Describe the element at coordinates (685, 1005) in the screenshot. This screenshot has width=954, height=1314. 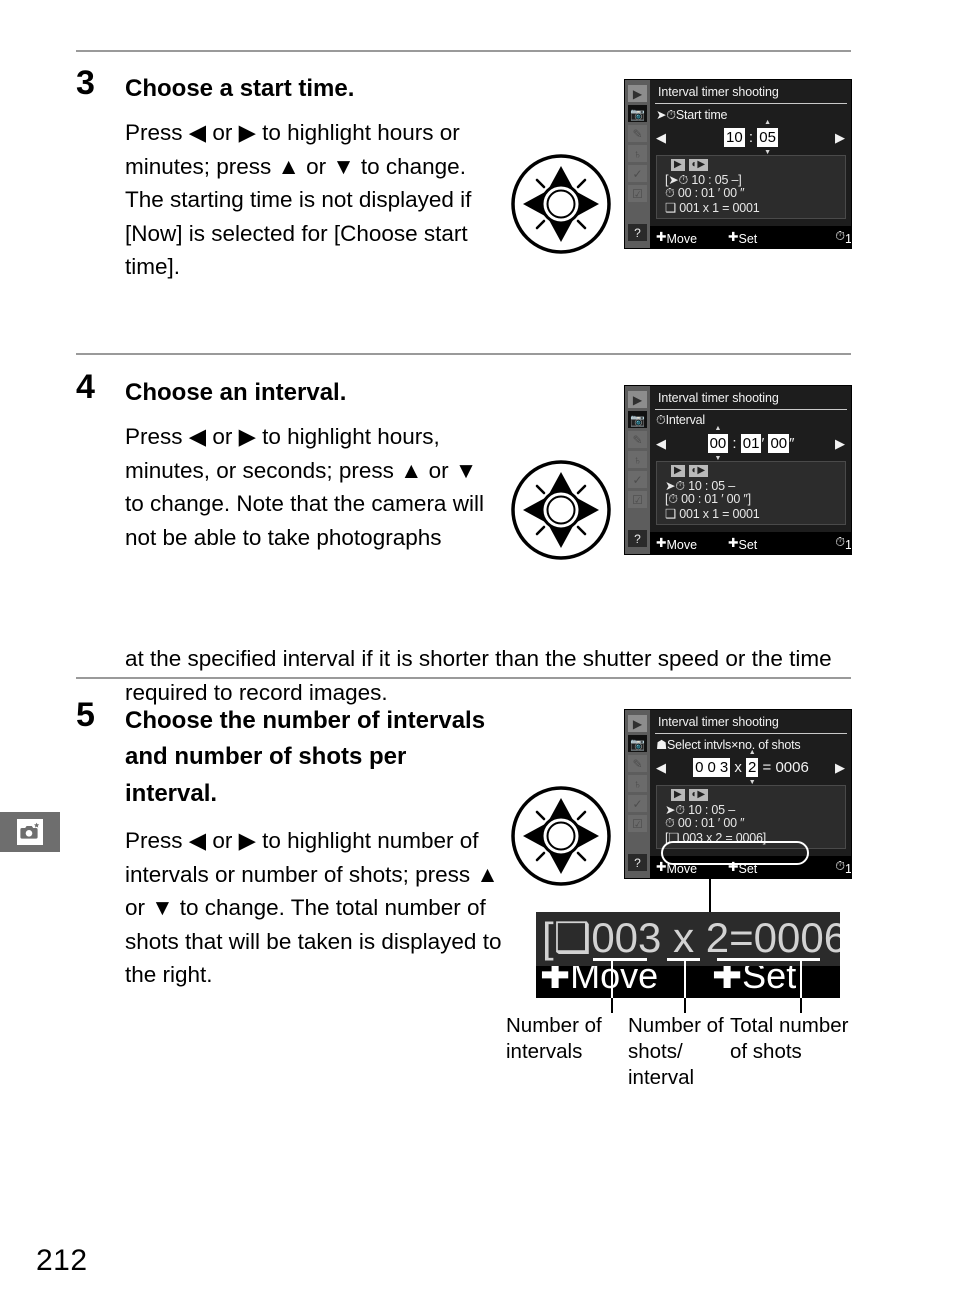
I see `leader-shots-lower` at that location.